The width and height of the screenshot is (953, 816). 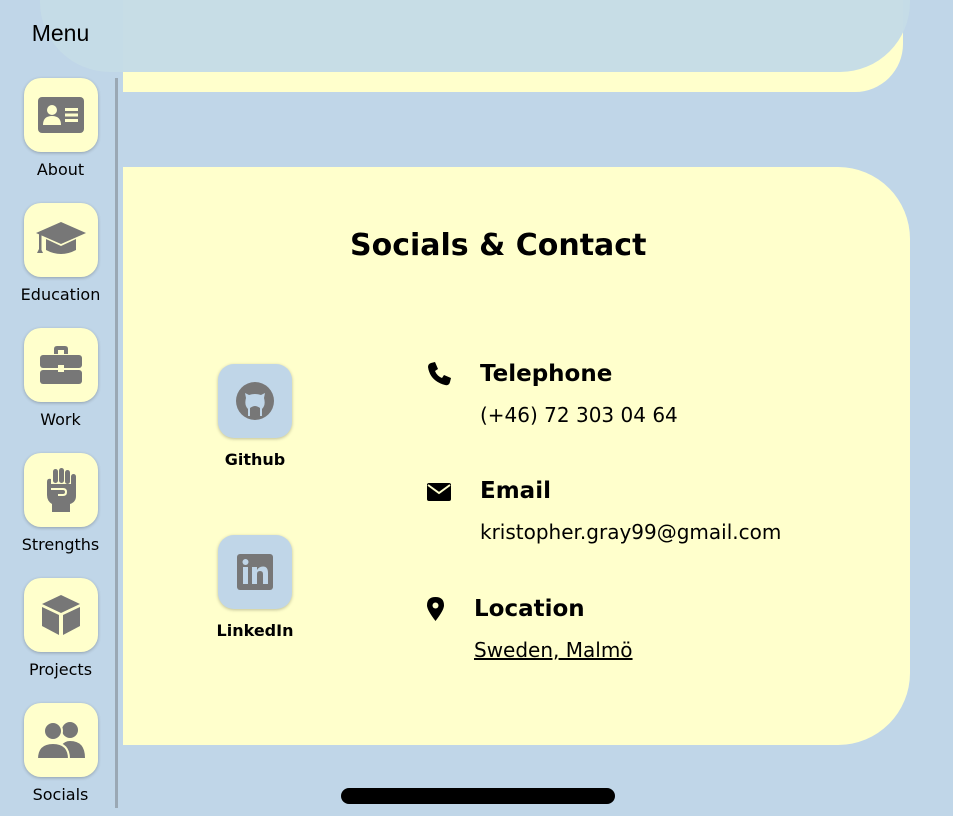 What do you see at coordinates (60, 419) in the screenshot?
I see `nav-label-work: Work` at bounding box center [60, 419].